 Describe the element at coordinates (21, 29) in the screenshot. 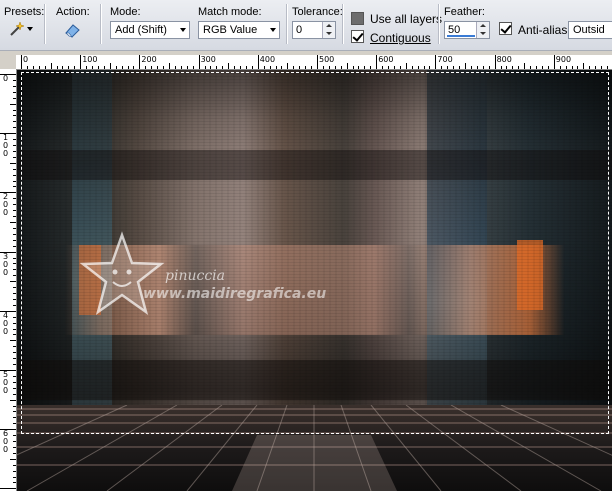

I see `presets-dropdown` at that location.